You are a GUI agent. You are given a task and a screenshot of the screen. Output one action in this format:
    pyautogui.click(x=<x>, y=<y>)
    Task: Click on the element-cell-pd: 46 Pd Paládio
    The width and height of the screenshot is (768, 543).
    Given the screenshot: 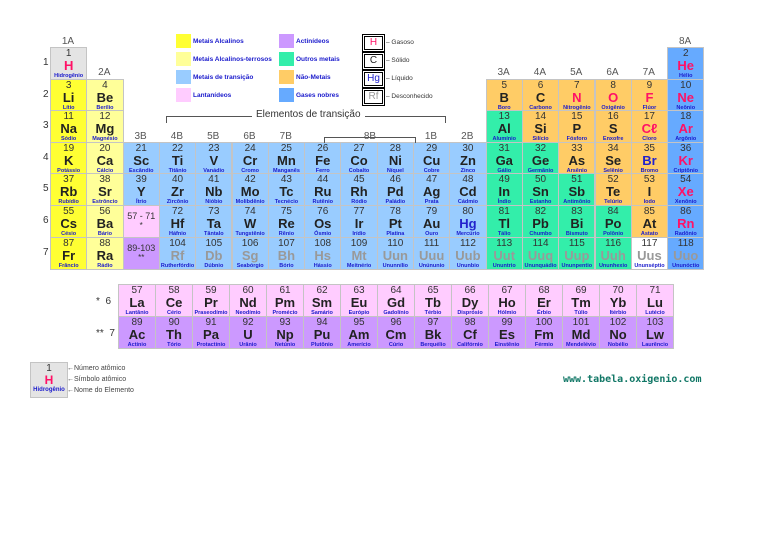 What is the action you would take?
    pyautogui.click(x=395, y=189)
    